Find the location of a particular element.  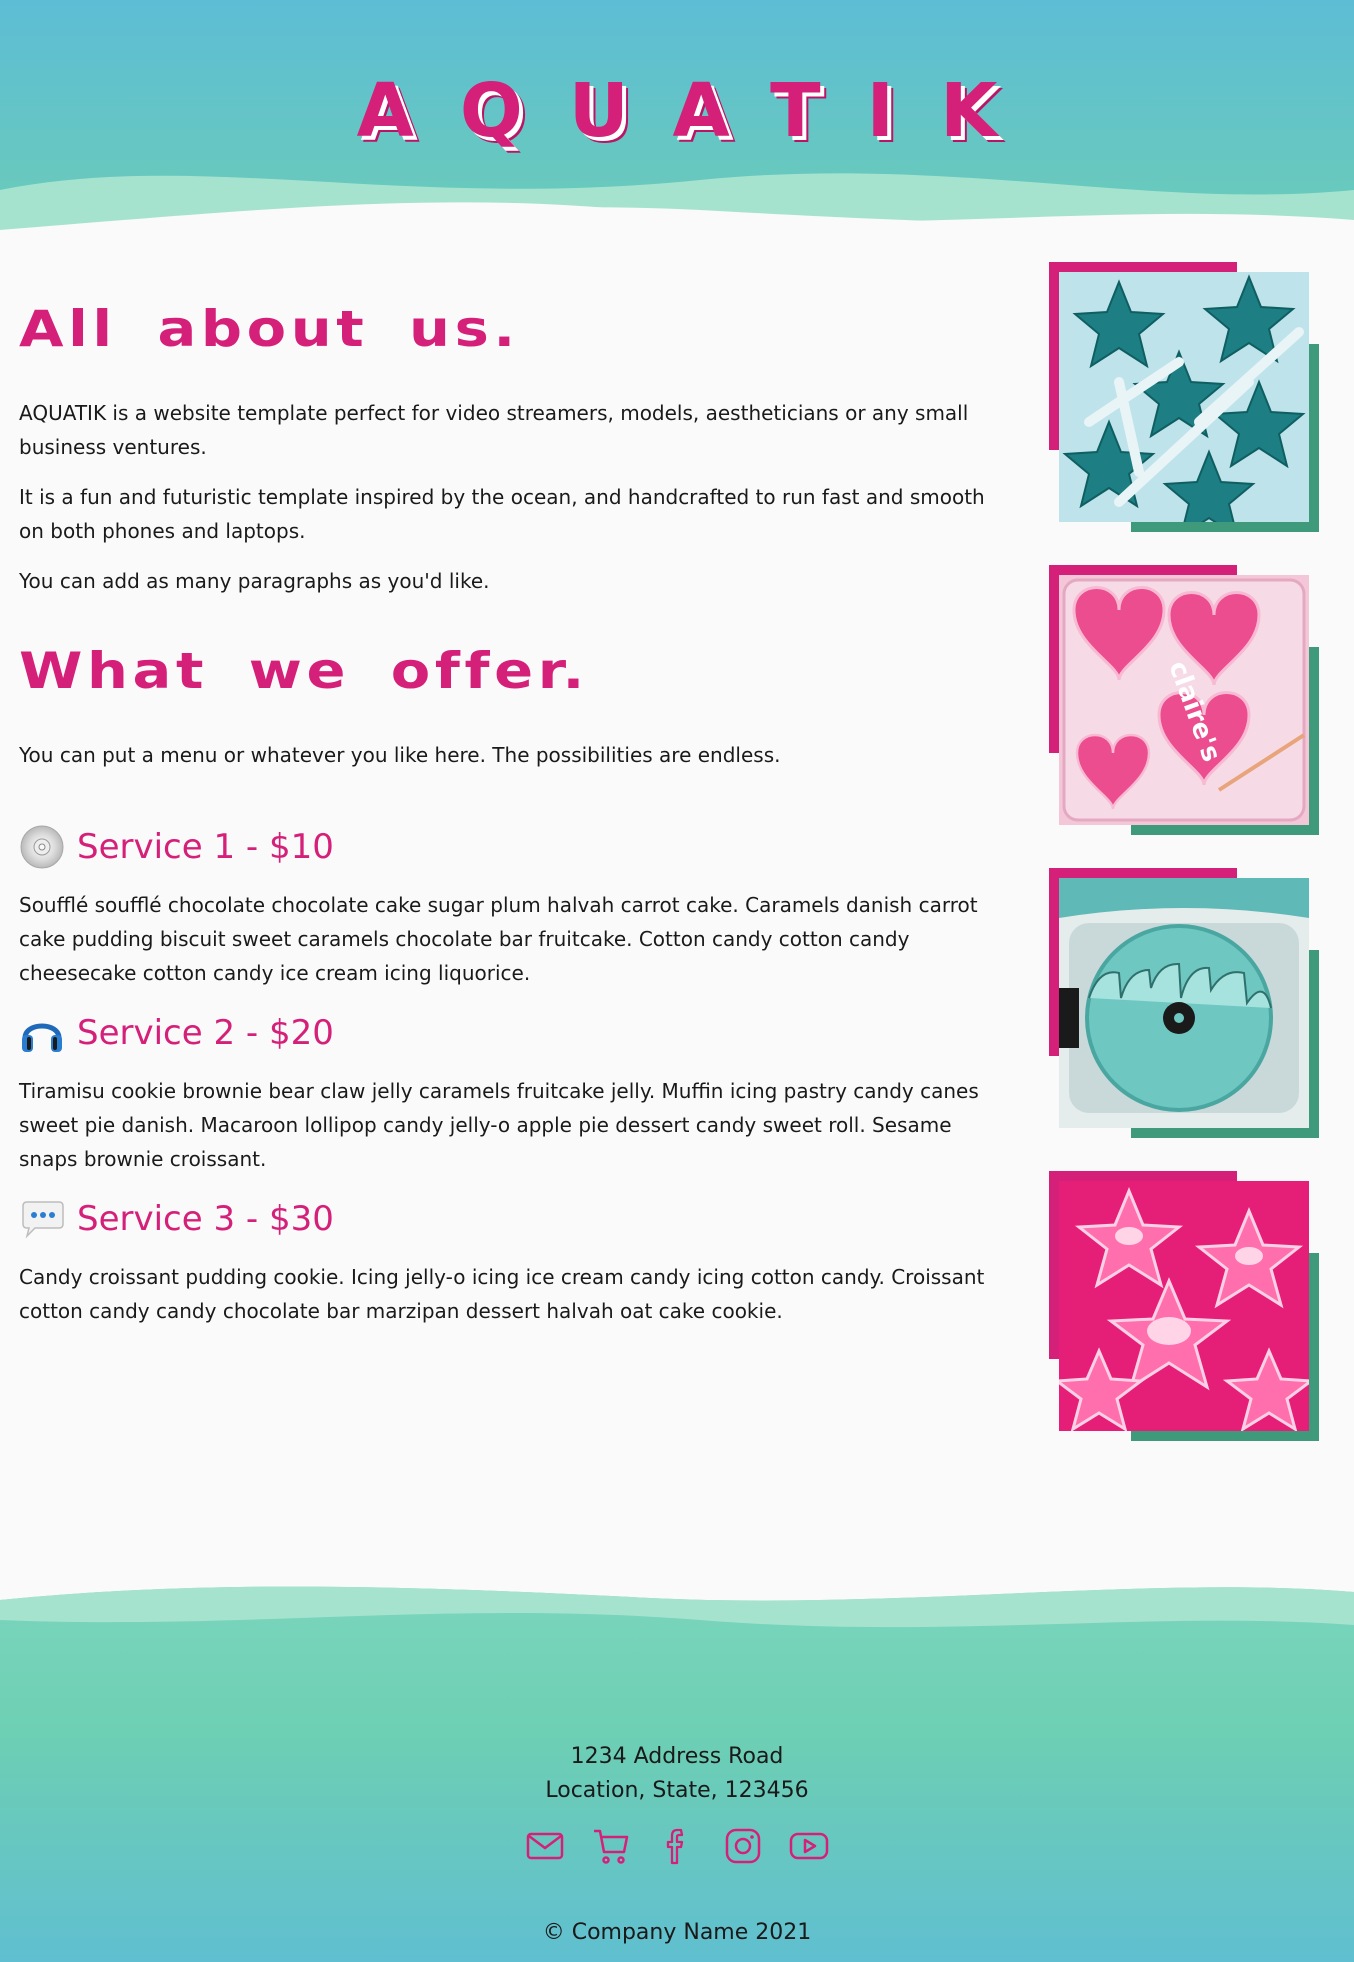

service-3-heading: Service 3 - $30 is located at coordinates (504, 1219).